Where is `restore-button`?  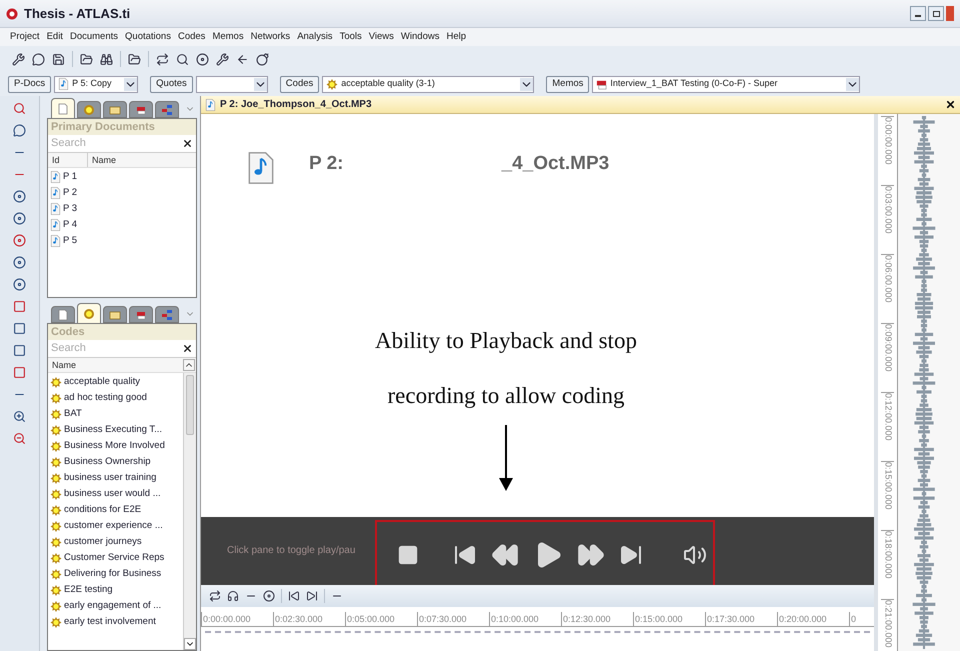 restore-button is located at coordinates (936, 13).